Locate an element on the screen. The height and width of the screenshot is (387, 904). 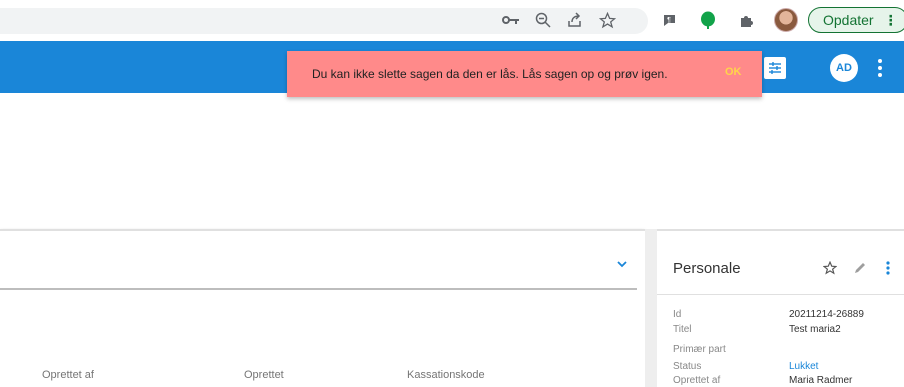
zoom-out-icon is located at coordinates (543, 20).